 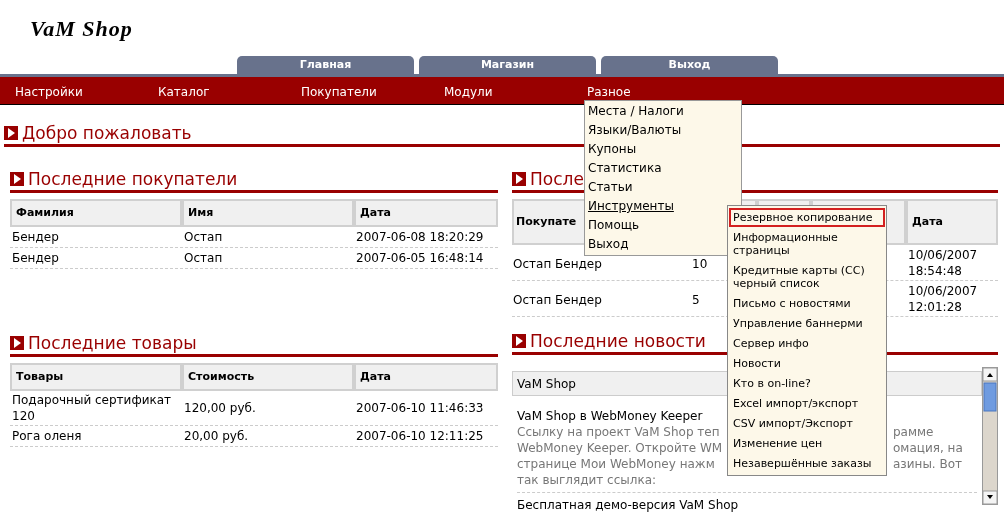 What do you see at coordinates (689, 65) in the screenshot?
I see `nav-tab: Выход` at bounding box center [689, 65].